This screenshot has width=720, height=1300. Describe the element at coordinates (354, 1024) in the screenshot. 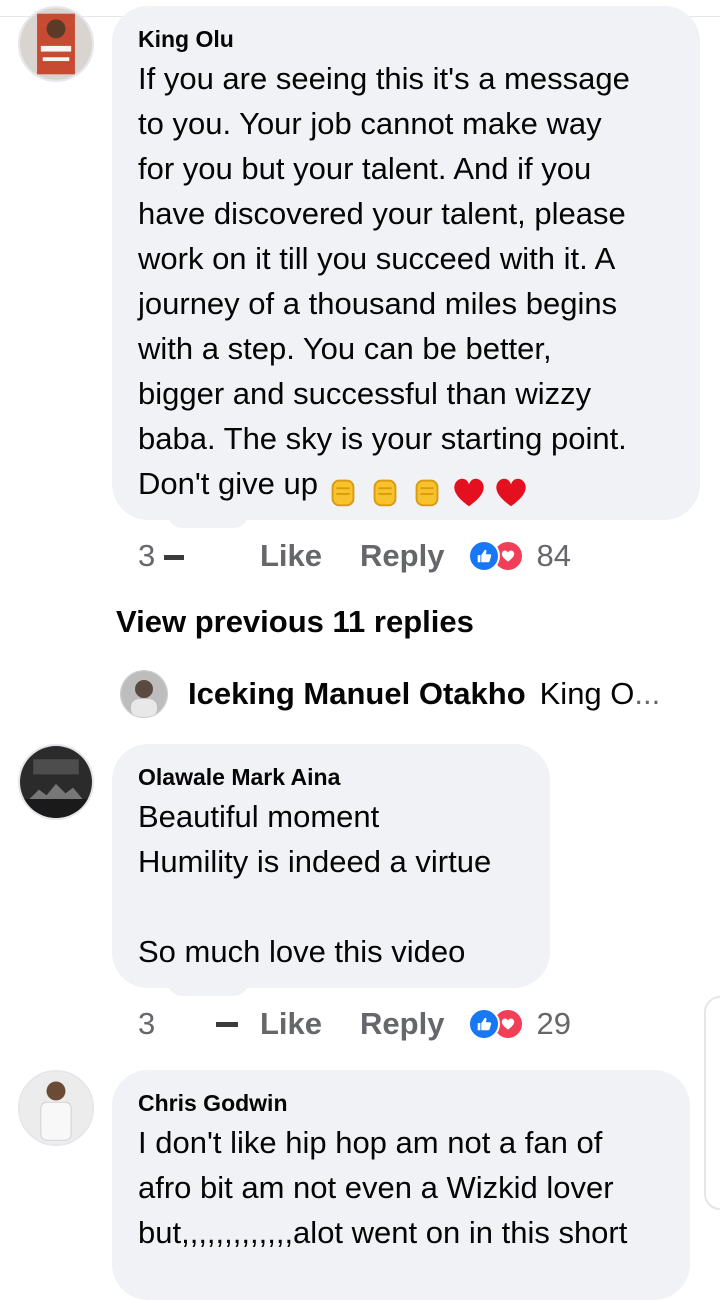

I see `comment-actions: 3 Like Reply 29` at that location.